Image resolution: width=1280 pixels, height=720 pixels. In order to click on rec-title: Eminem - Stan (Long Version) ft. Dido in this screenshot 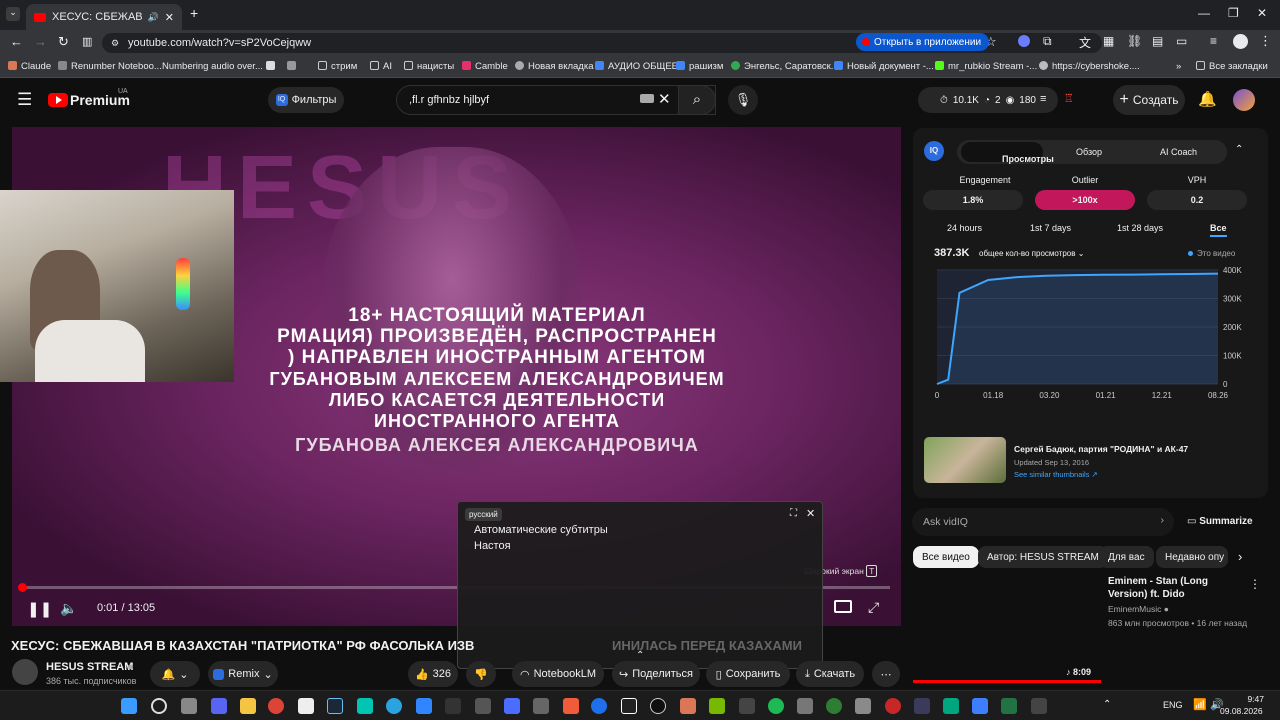, I will do `click(1178, 588)`.